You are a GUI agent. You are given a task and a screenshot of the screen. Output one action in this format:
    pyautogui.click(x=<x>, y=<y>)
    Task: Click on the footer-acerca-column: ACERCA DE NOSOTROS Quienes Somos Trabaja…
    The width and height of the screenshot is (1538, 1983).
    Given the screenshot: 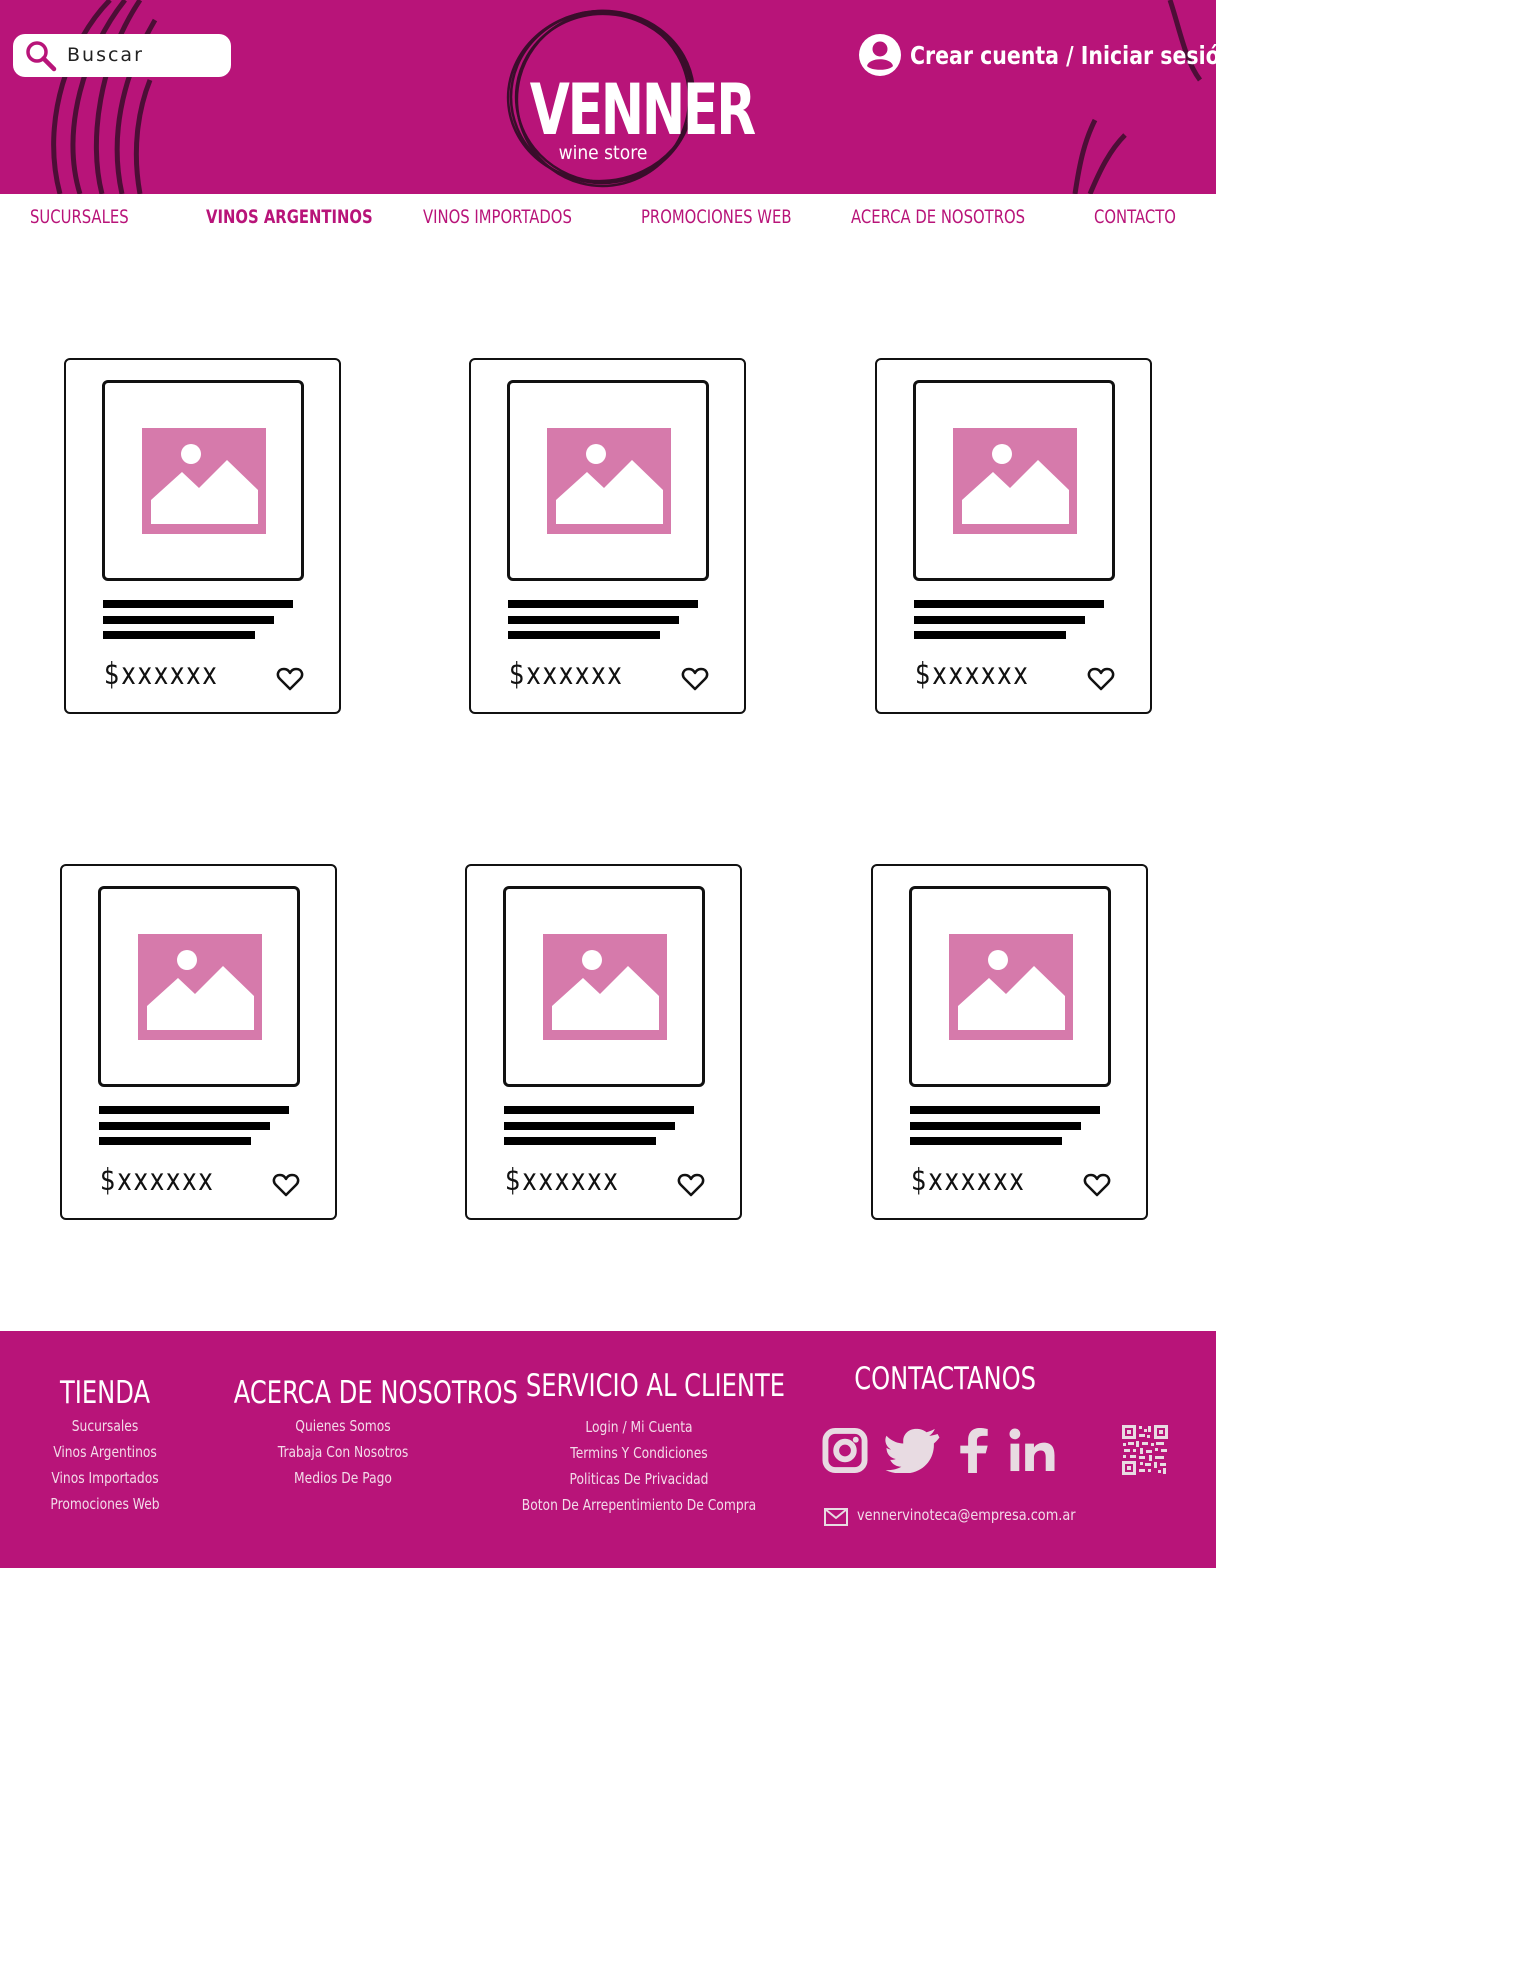 What is the action you would take?
    pyautogui.click(x=360, y=1431)
    